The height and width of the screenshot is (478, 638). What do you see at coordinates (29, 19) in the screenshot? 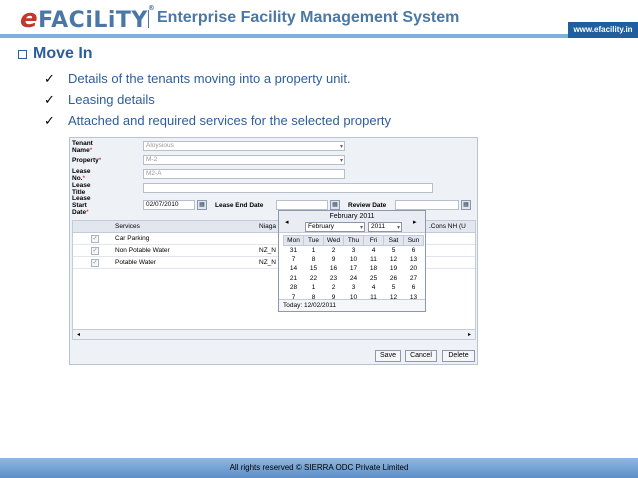
I see `logo-e: e` at bounding box center [29, 19].